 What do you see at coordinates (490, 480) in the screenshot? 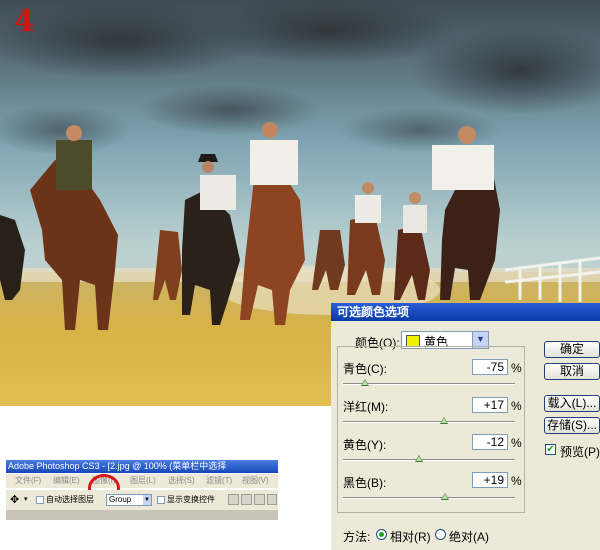
I see `black-value-field: +19` at bounding box center [490, 480].